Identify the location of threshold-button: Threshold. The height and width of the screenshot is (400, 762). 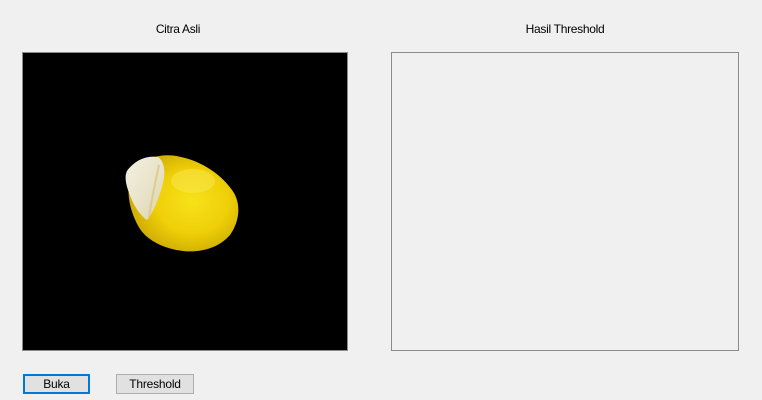
(155, 384).